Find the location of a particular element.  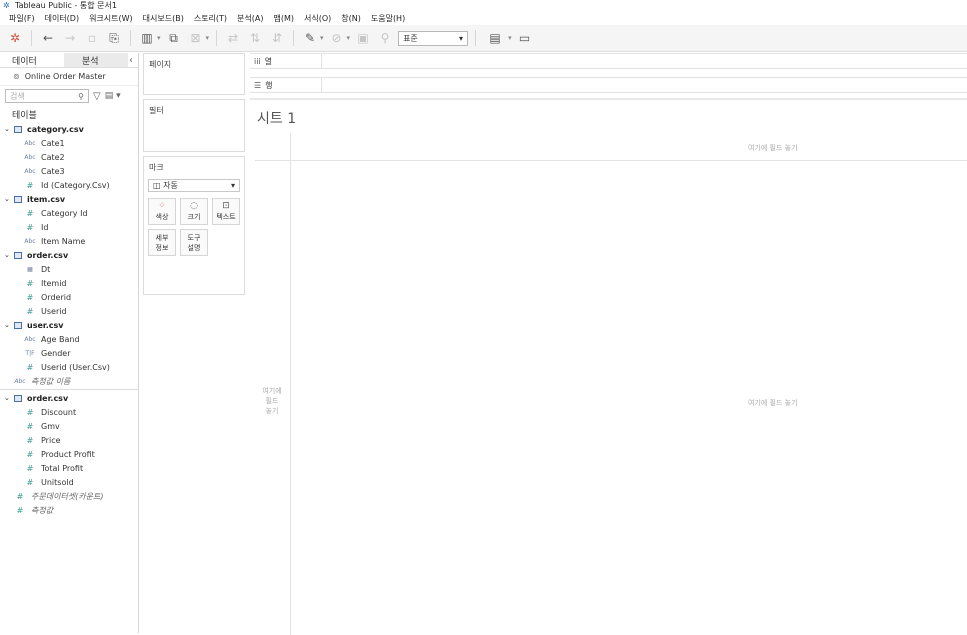

color-button: ⁘ 색상 is located at coordinates (162, 211).